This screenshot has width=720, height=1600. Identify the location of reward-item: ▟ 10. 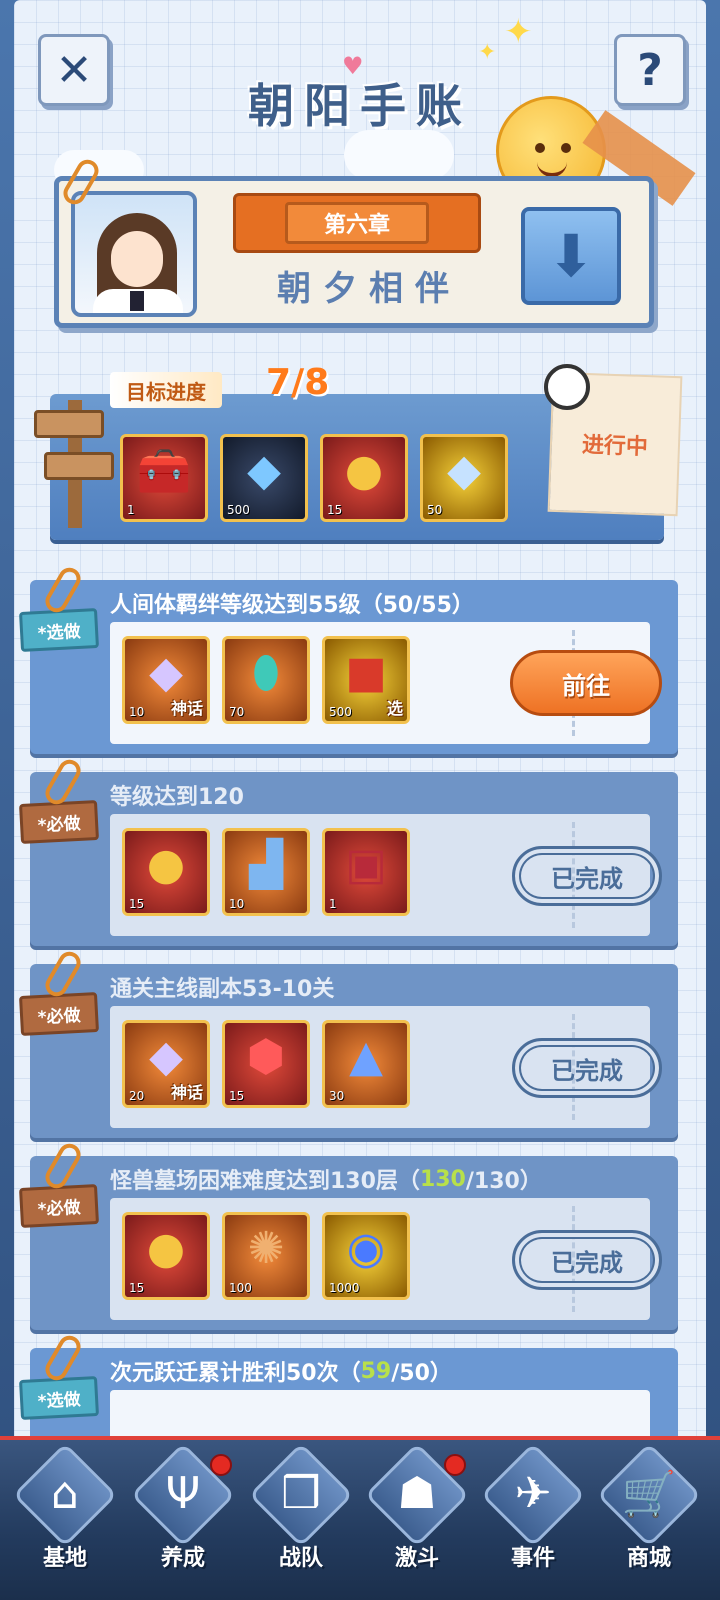
(266, 872).